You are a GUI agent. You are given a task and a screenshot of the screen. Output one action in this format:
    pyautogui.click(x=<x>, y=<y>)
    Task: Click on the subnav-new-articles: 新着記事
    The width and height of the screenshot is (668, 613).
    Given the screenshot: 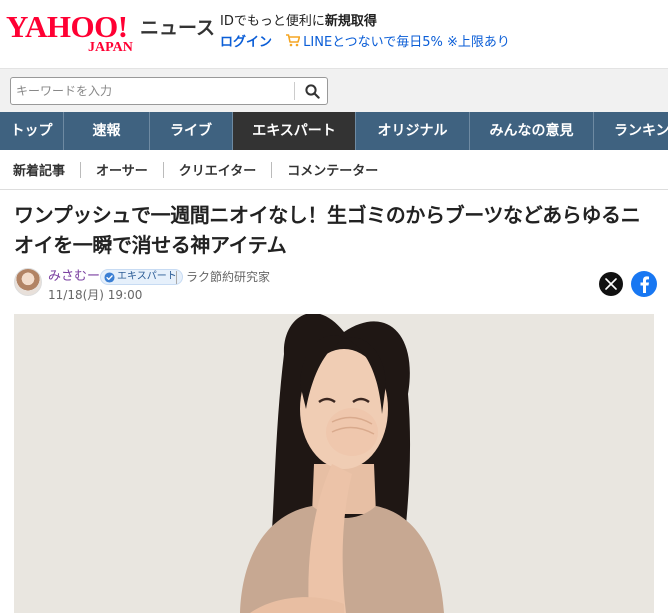 What is the action you would take?
    pyautogui.click(x=39, y=169)
    